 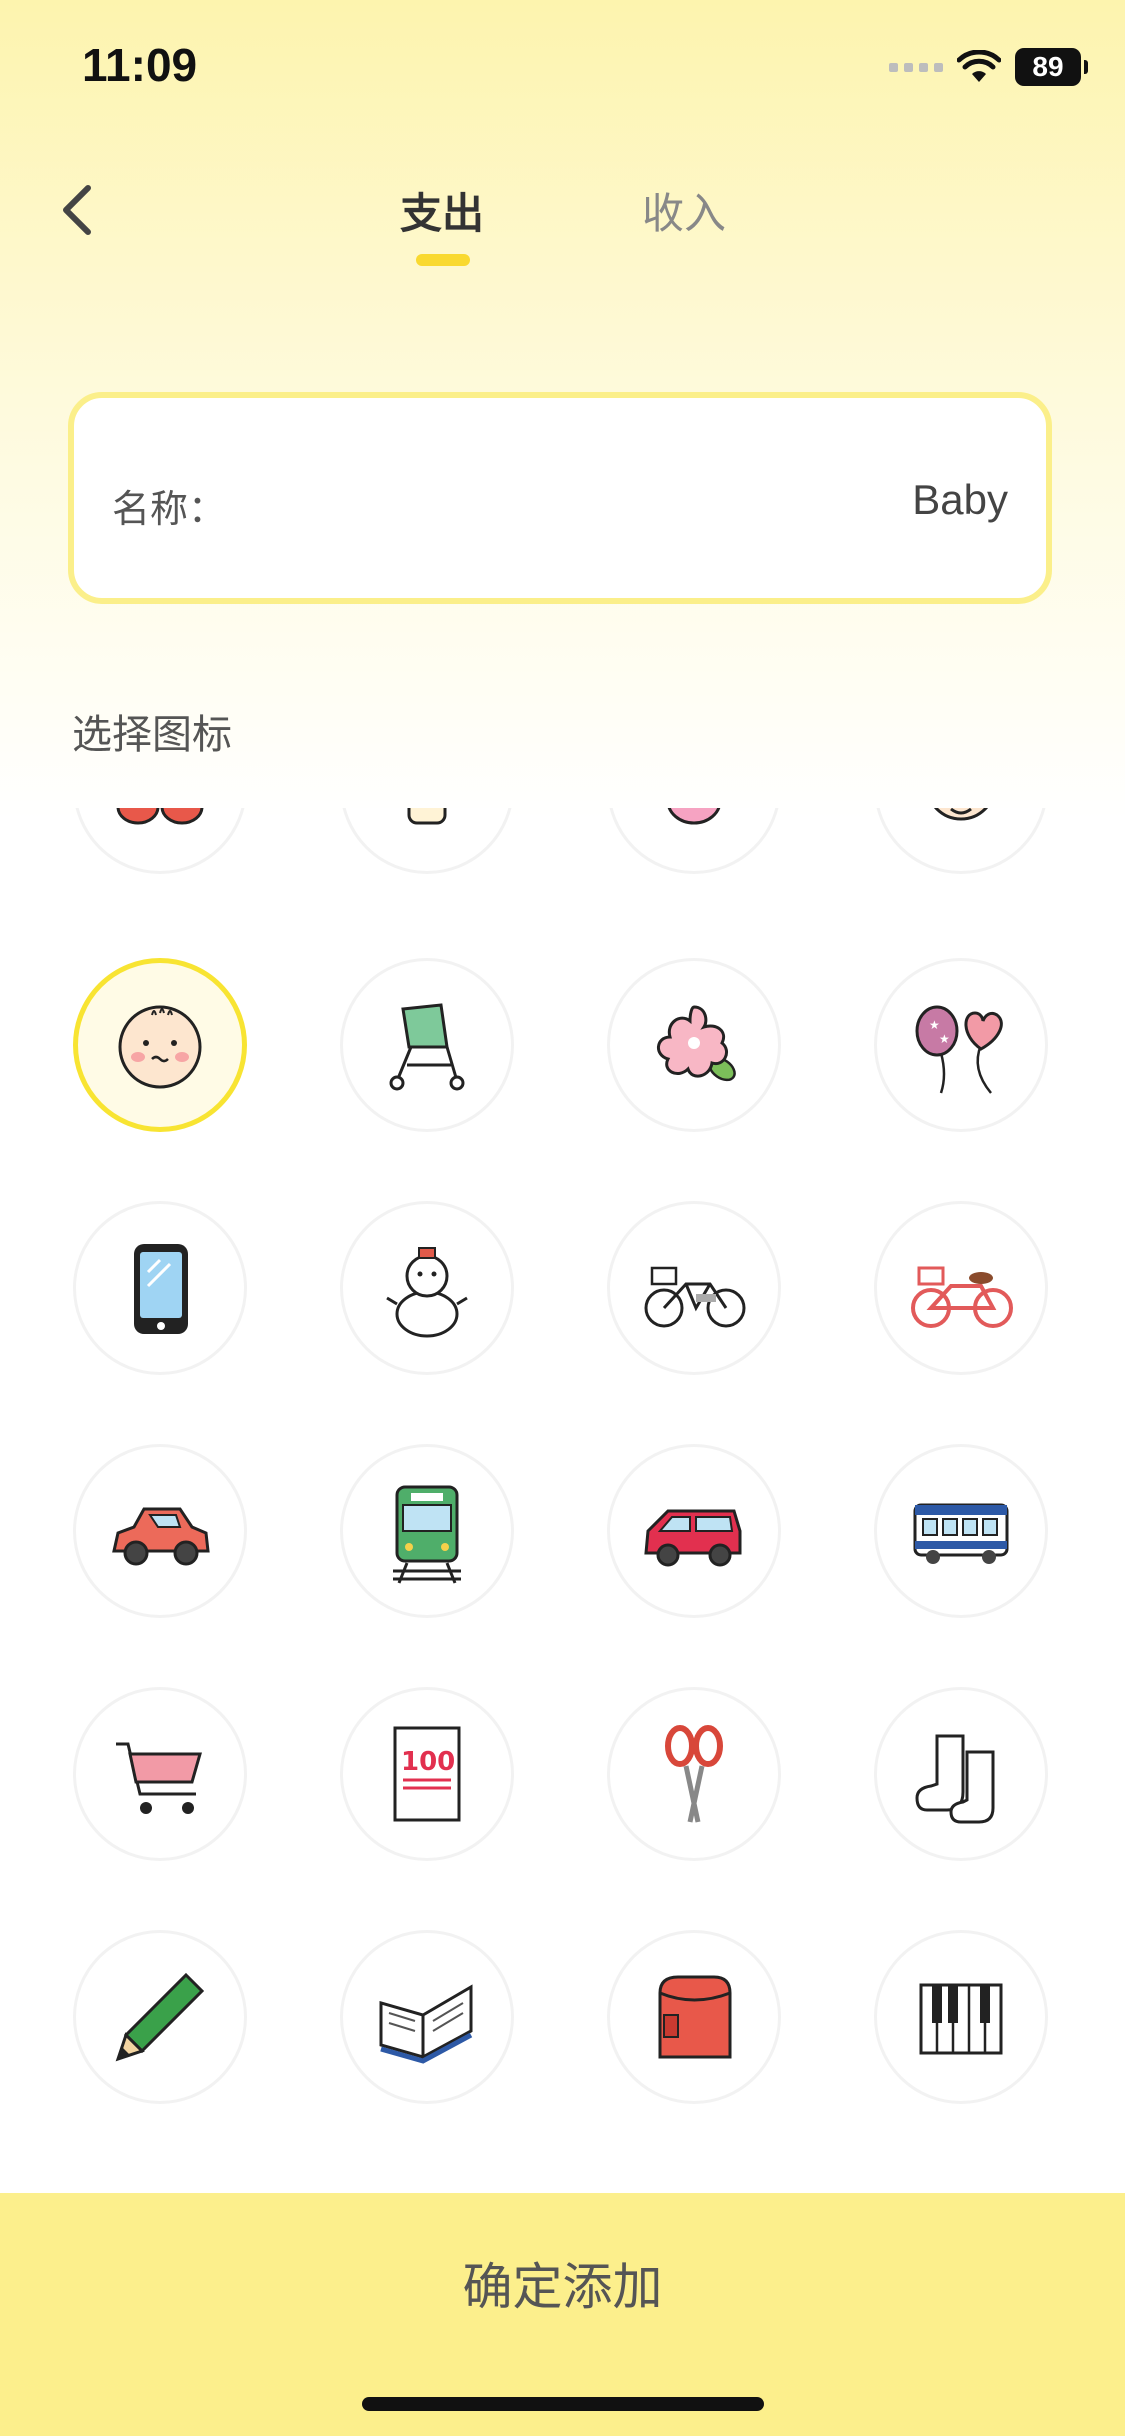 I want to click on wifi-icon, so click(x=979, y=66).